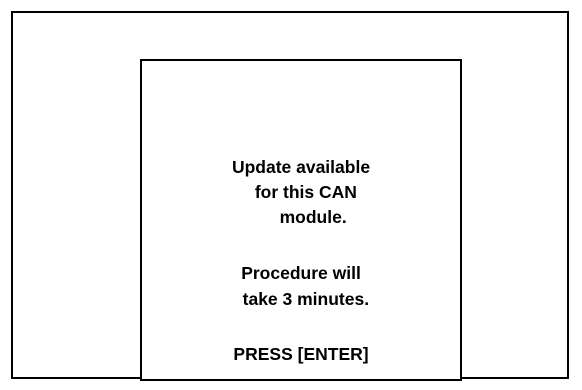 Image resolution: width=582 pixels, height=390 pixels. What do you see at coordinates (301, 167) in the screenshot?
I see `message-line-1: Update available` at bounding box center [301, 167].